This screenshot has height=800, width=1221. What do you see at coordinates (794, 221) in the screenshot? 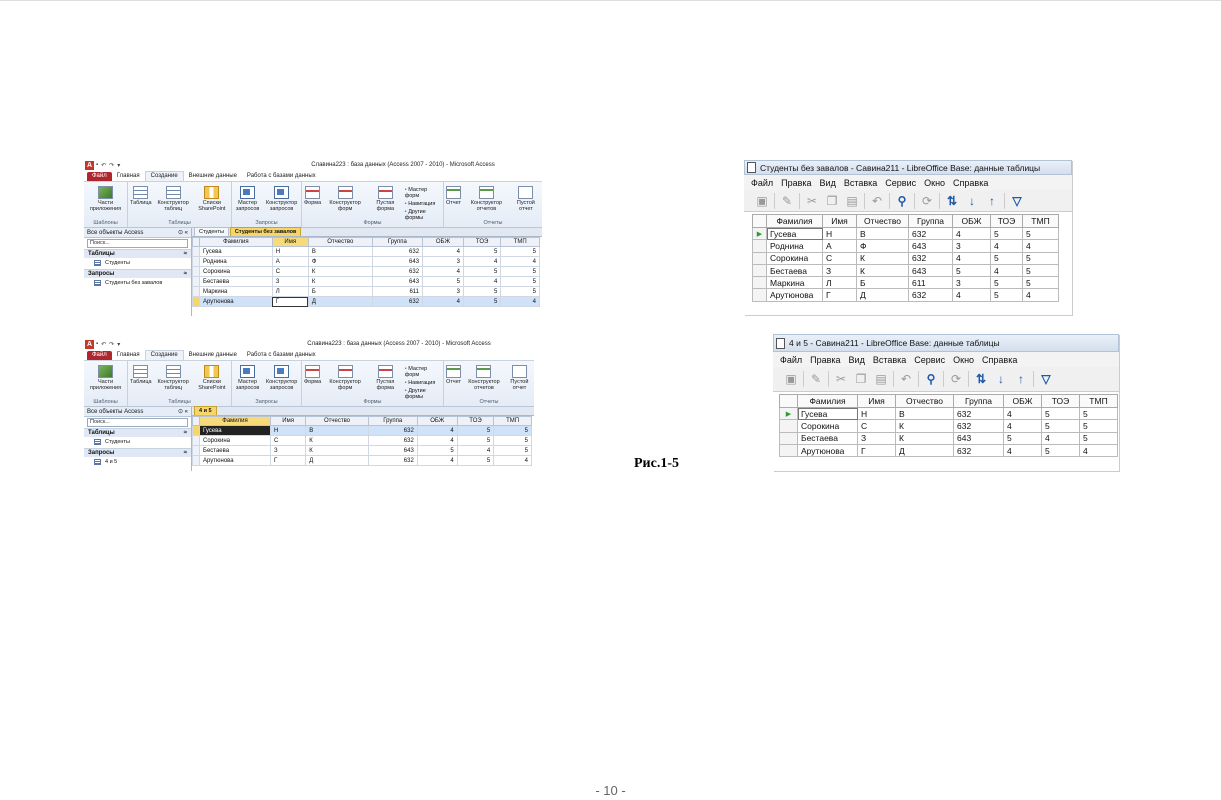
I see `column-header: Фамилия` at bounding box center [794, 221].